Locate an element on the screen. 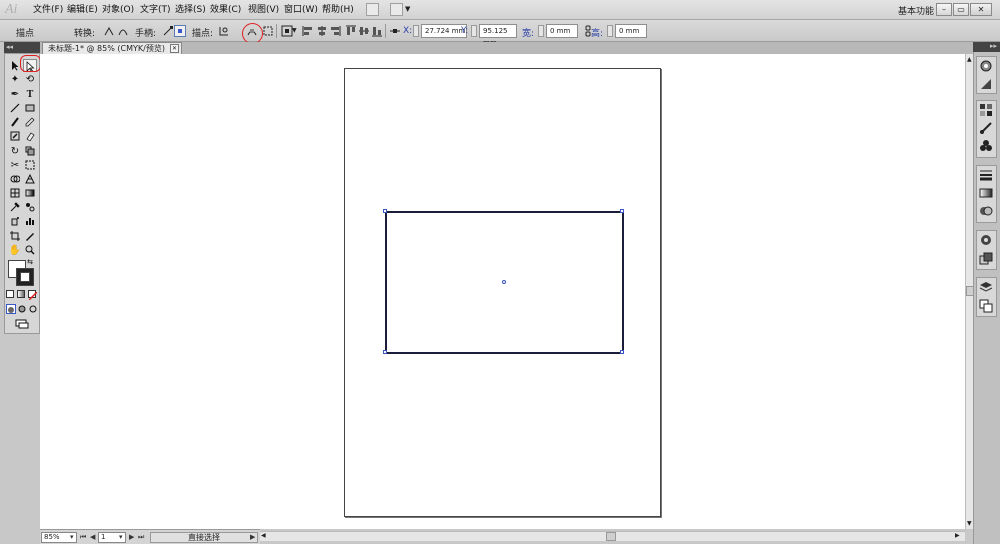 This screenshot has width=1000, height=544. menu-select: 选择(S) is located at coordinates (190, 10).